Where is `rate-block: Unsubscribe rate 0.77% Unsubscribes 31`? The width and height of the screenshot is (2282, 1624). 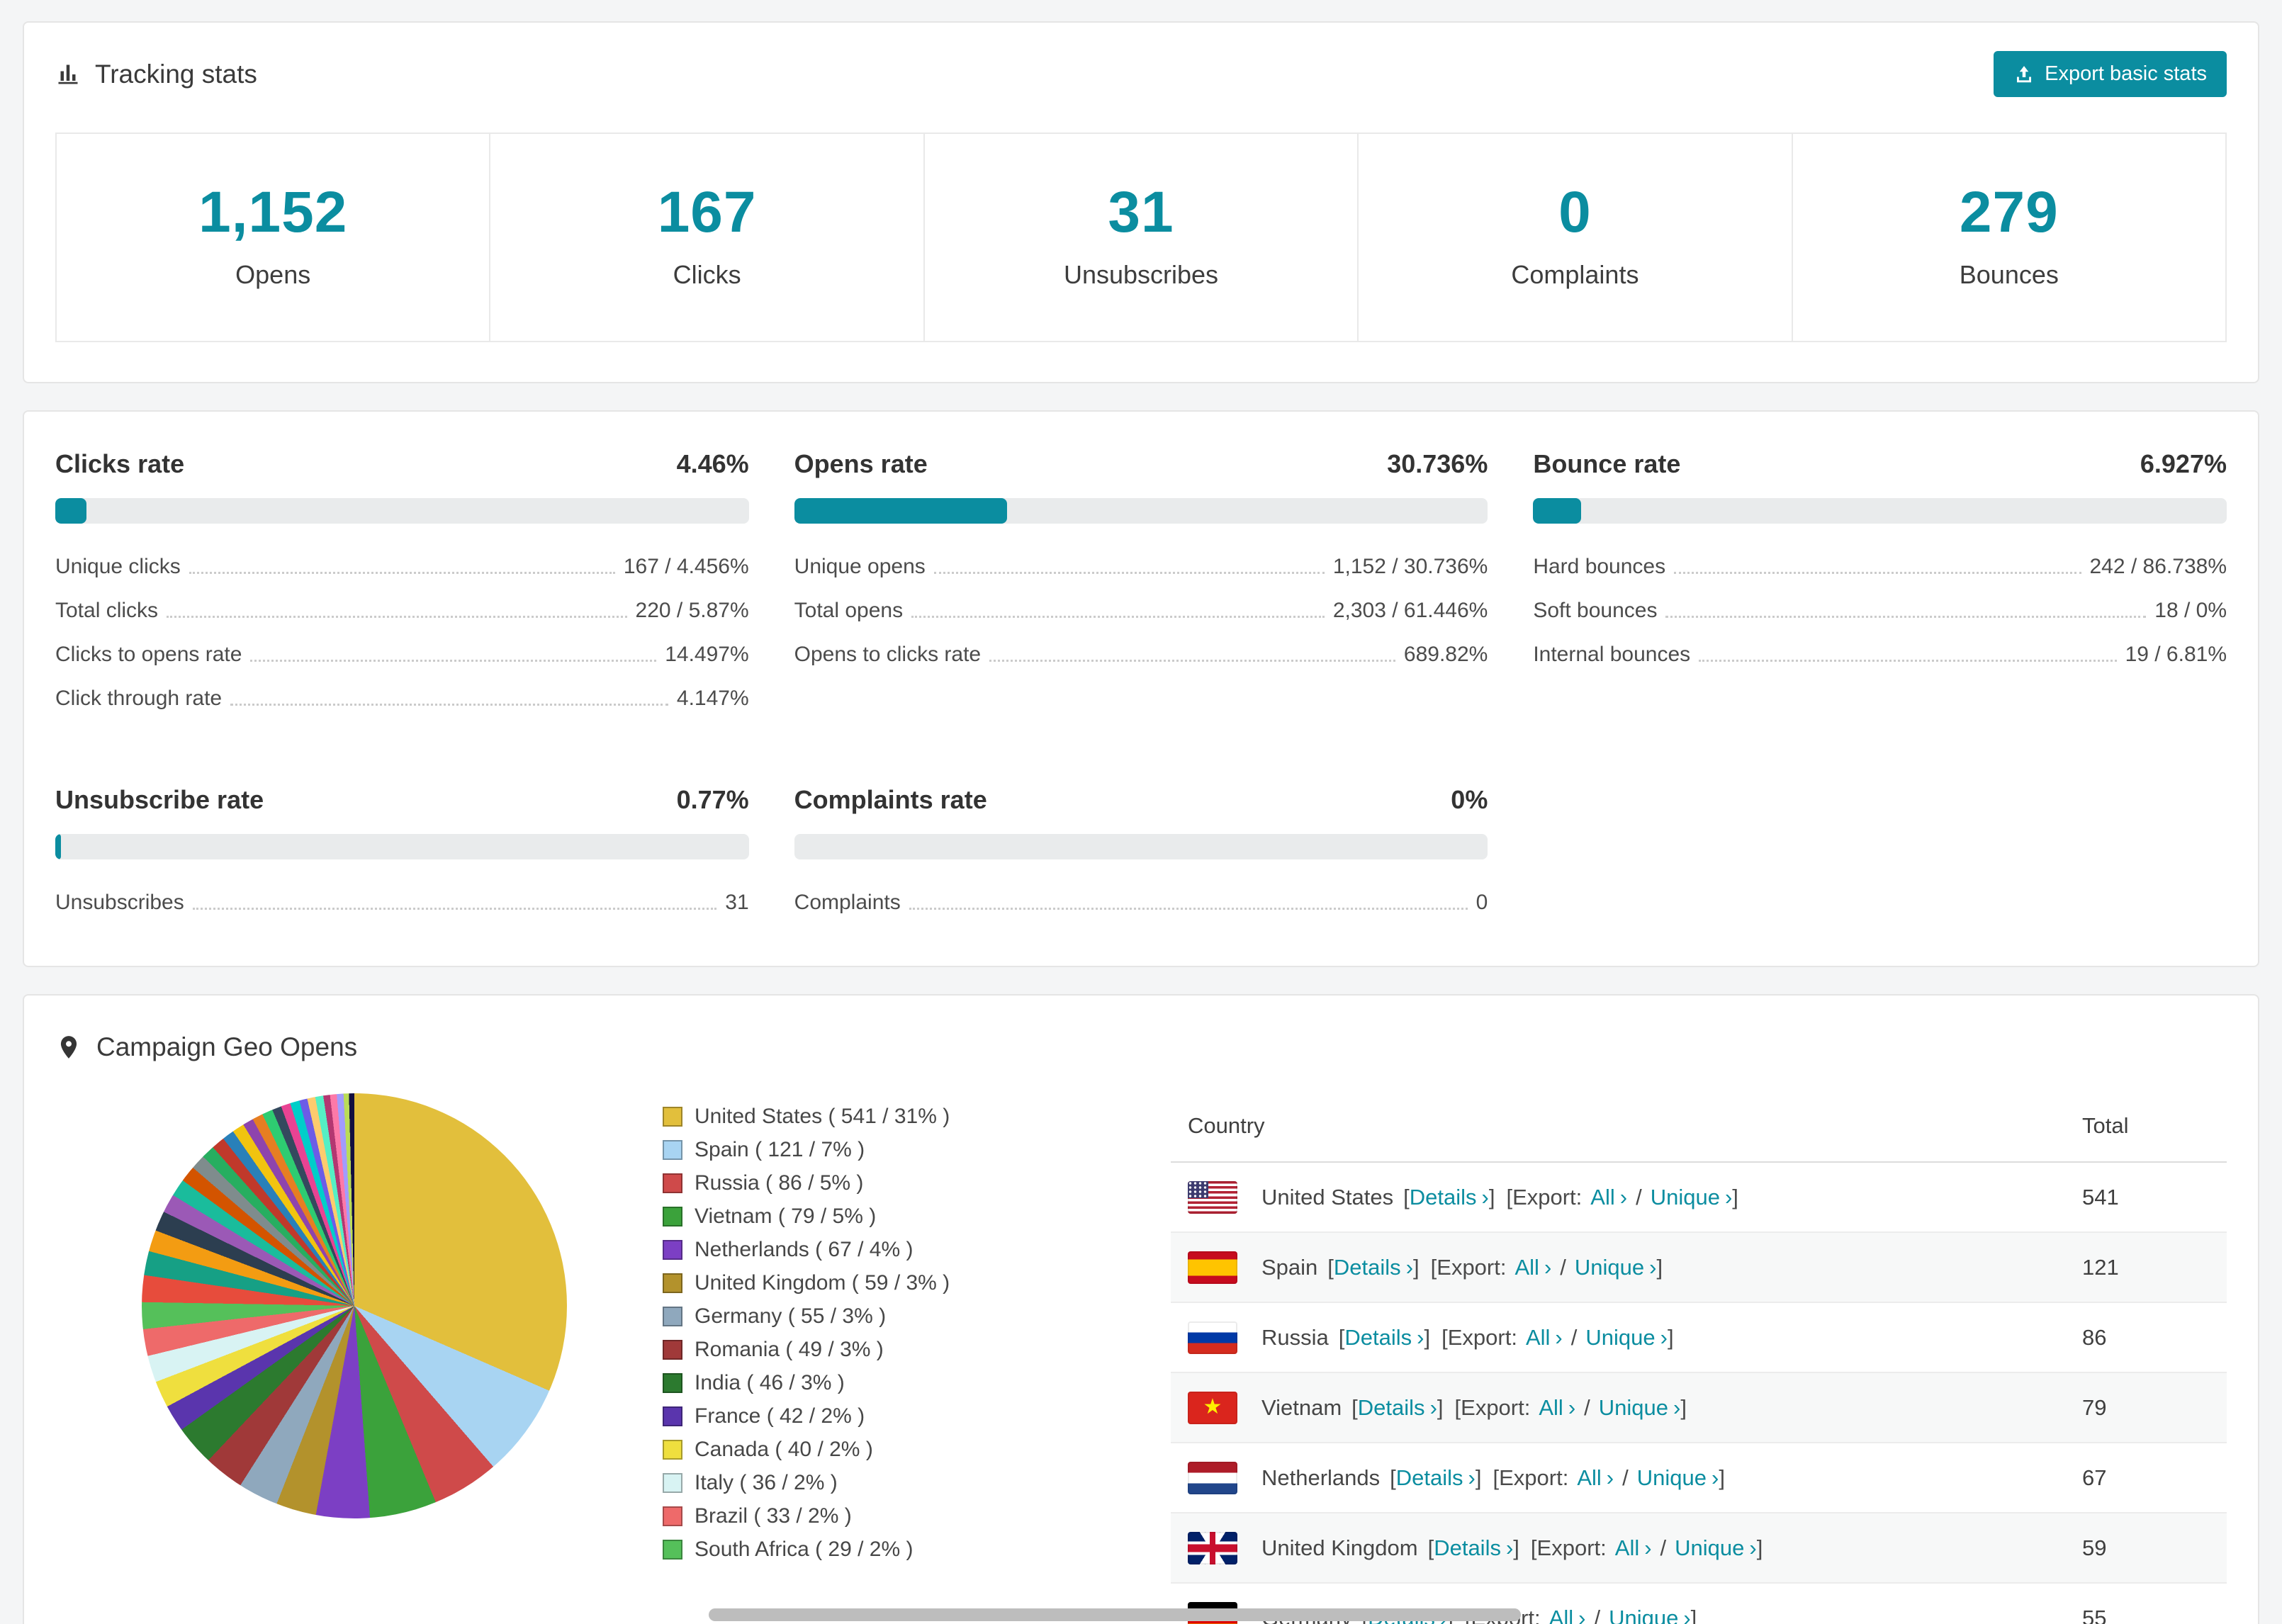
rate-block: Unsubscribe rate 0.77% Unsubscribes 31 is located at coordinates (402, 855).